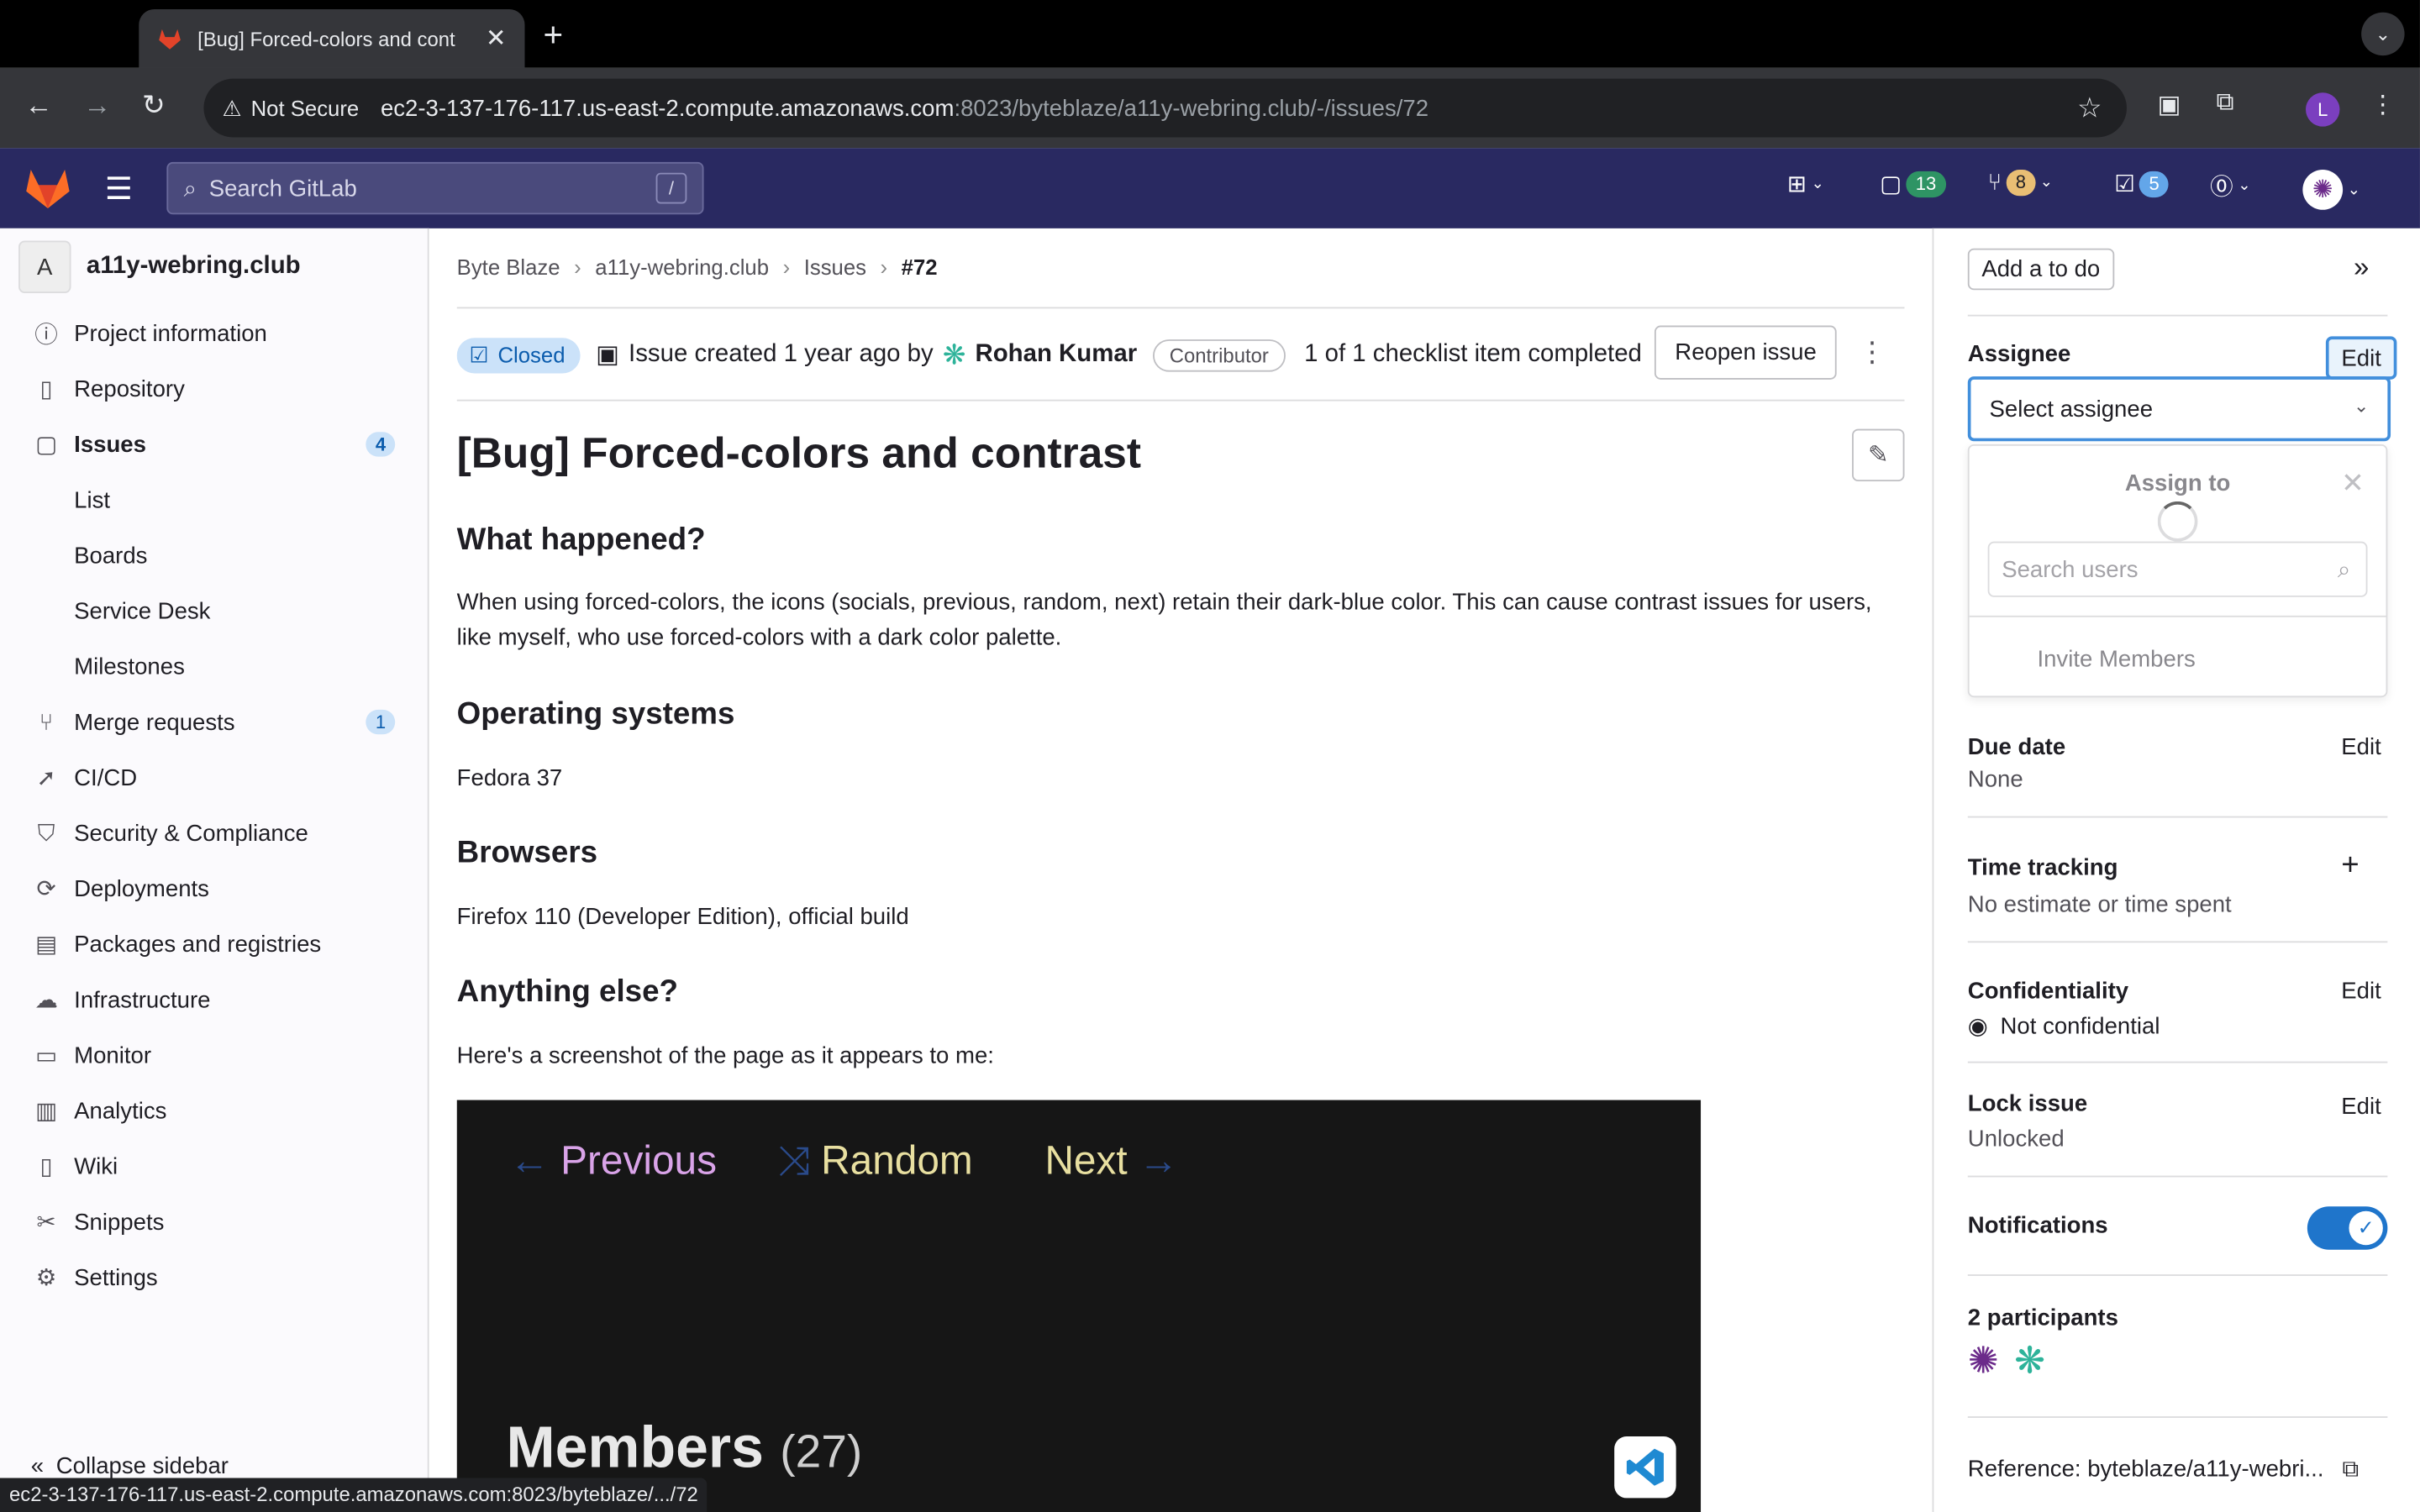 This screenshot has width=2420, height=1512. Describe the element at coordinates (191, 833) in the screenshot. I see `sidebar-item-label: Security & Compliance` at that location.